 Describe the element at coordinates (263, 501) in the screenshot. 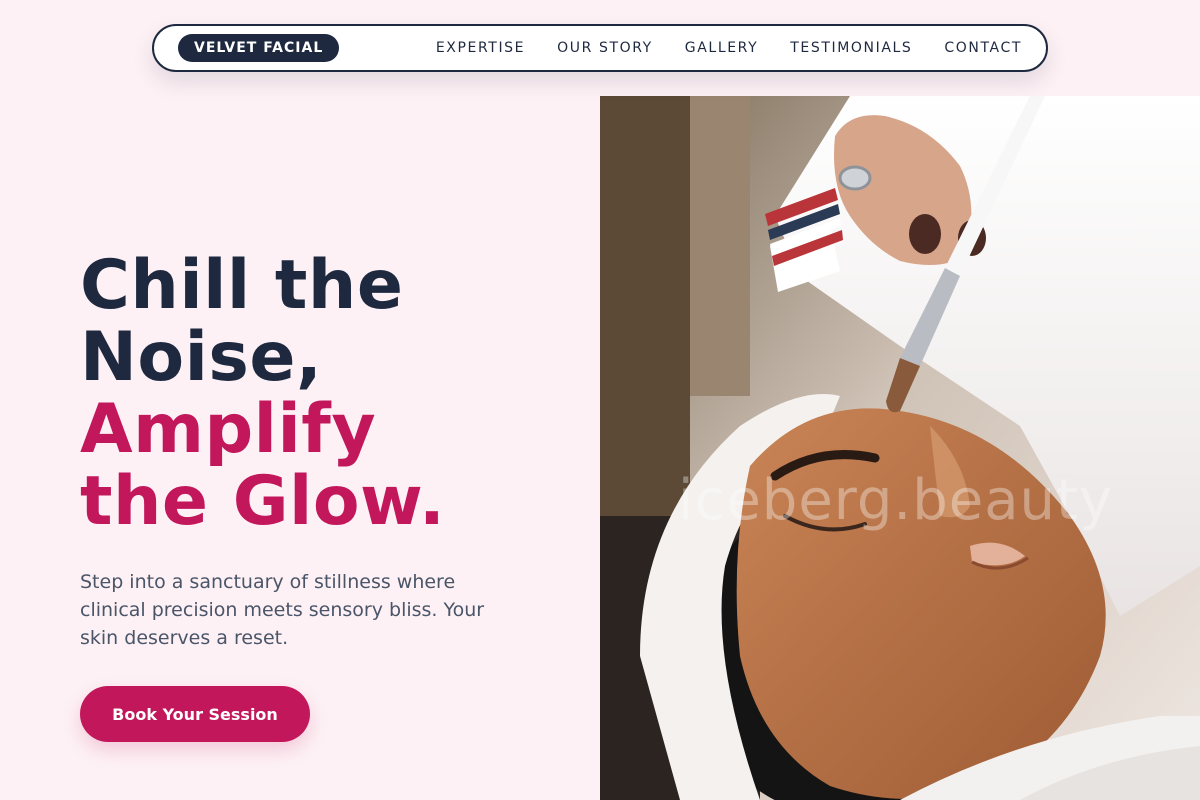

I see `headline-line-4: the Glow.` at that location.